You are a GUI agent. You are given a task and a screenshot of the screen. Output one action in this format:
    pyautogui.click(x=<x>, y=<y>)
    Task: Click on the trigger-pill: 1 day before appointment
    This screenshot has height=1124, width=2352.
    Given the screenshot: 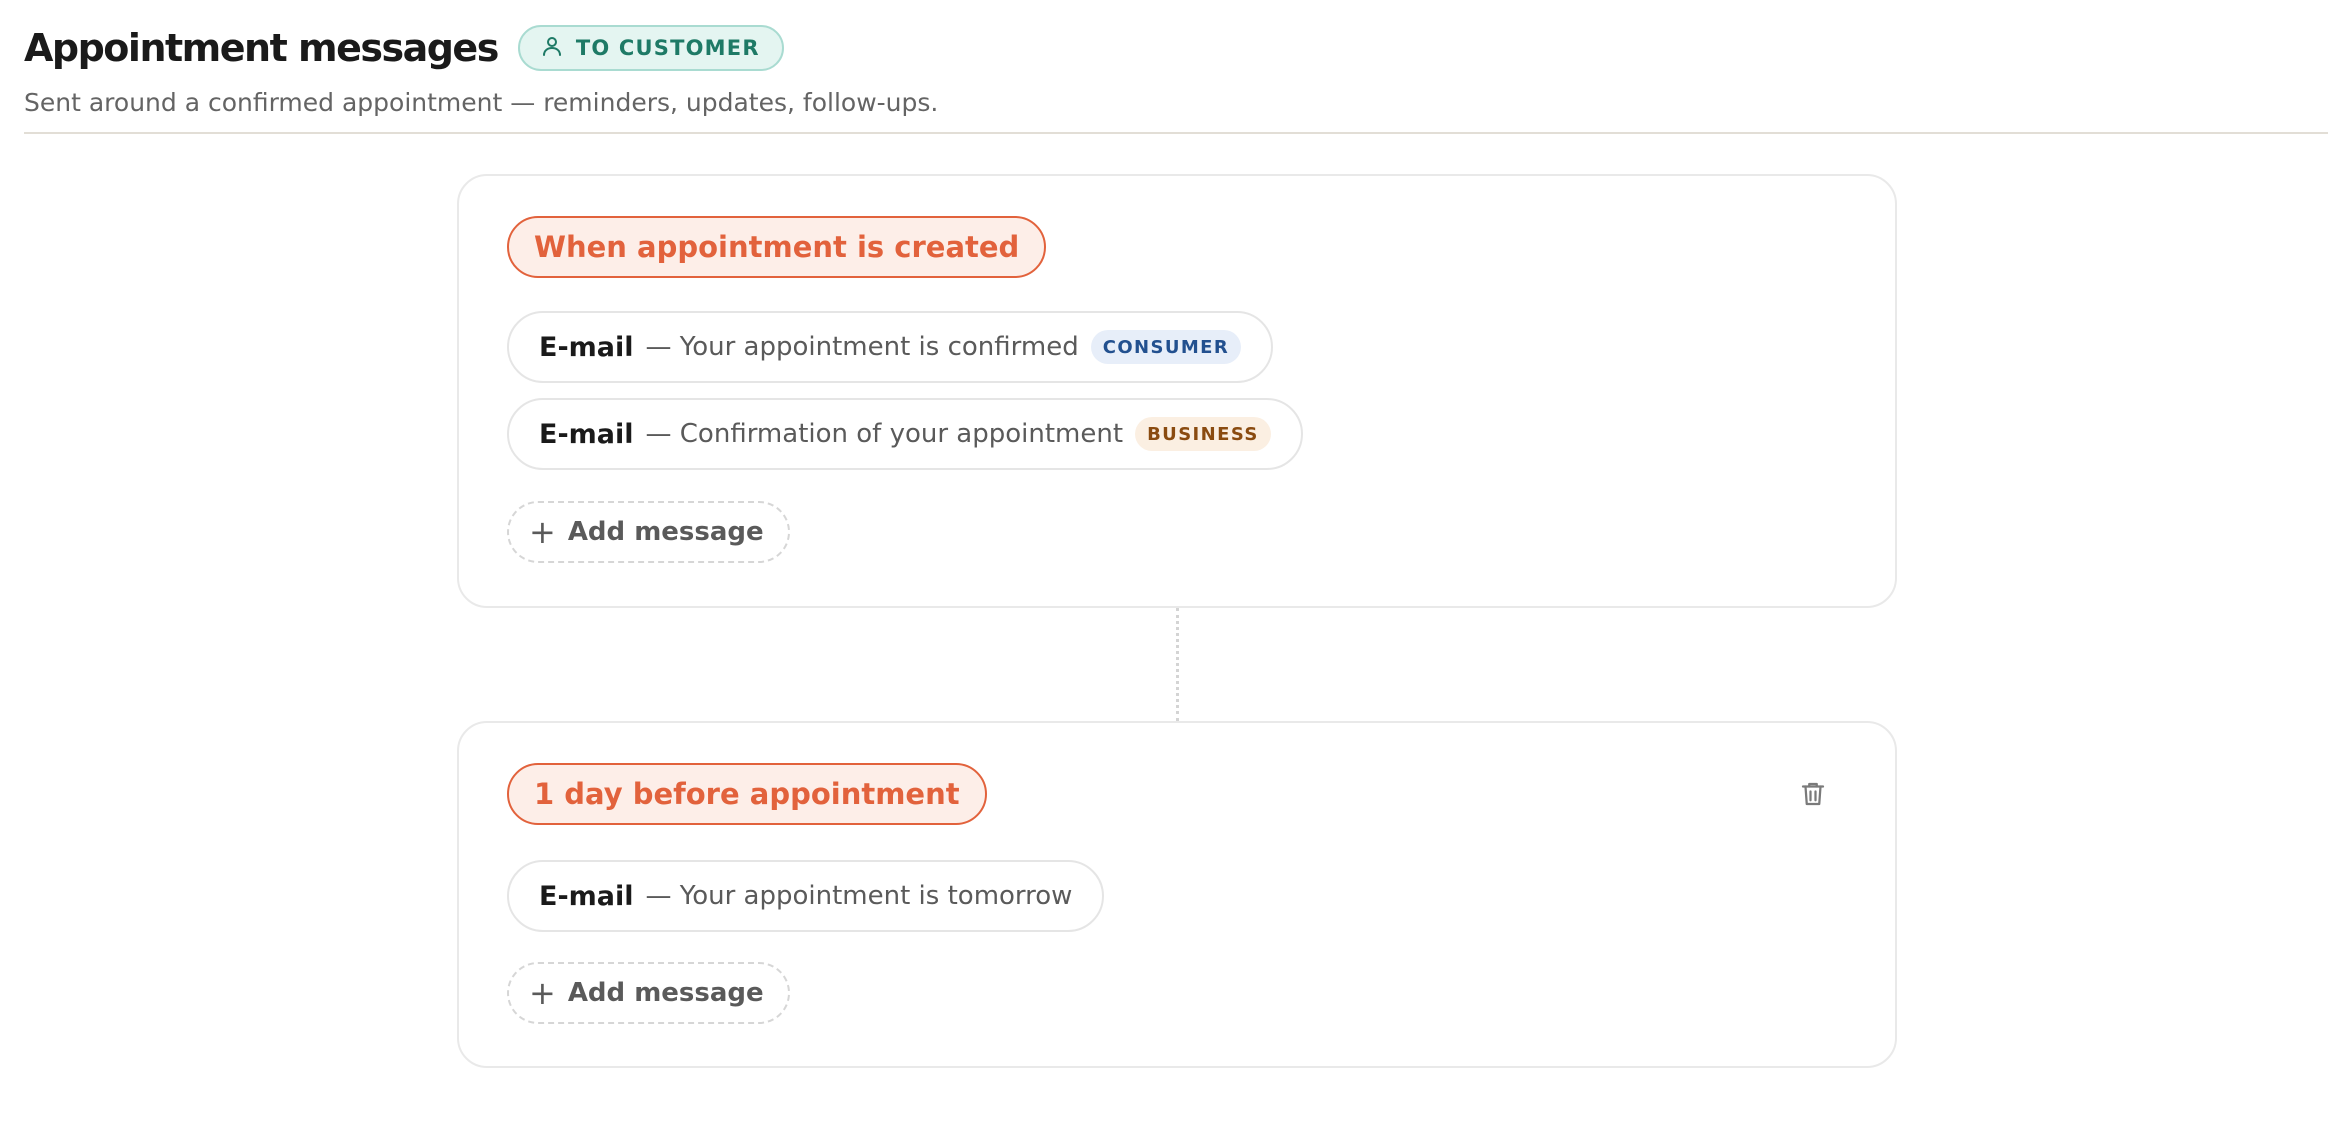 What is the action you would take?
    pyautogui.click(x=747, y=794)
    